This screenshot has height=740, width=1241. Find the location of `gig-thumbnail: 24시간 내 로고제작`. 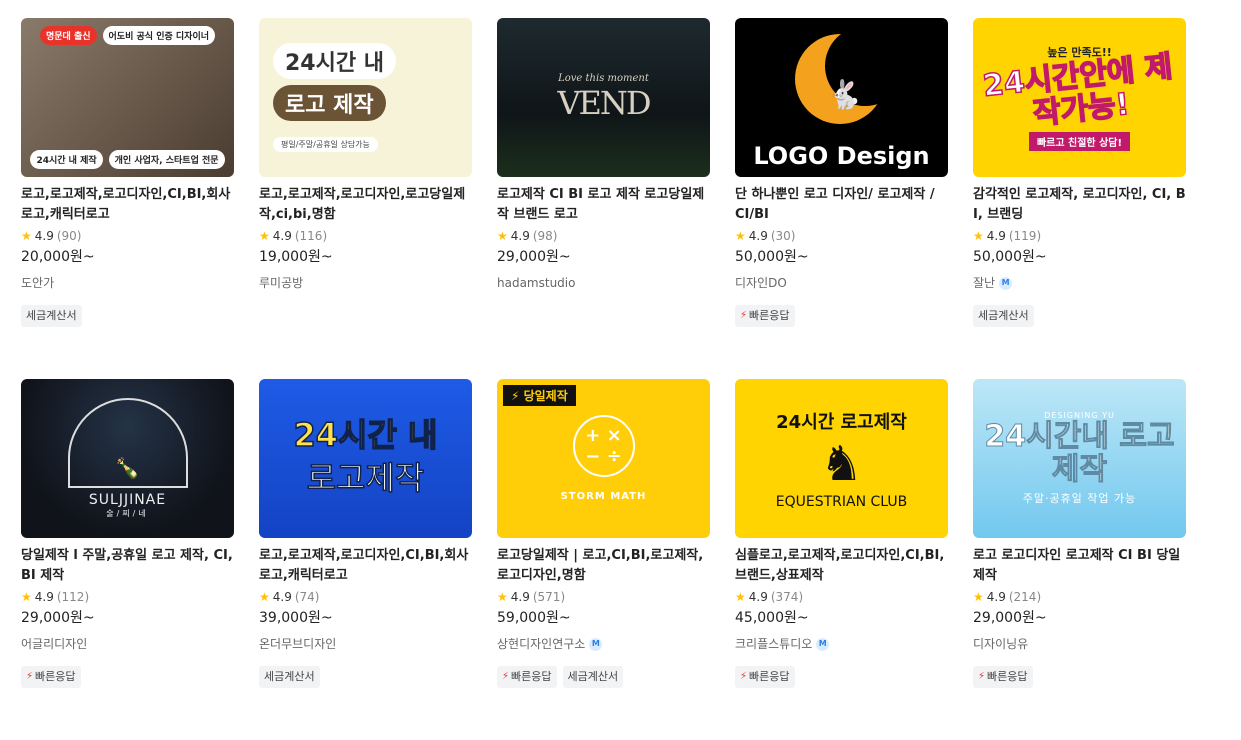

gig-thumbnail: 24시간 내 로고제작 is located at coordinates (365, 458).